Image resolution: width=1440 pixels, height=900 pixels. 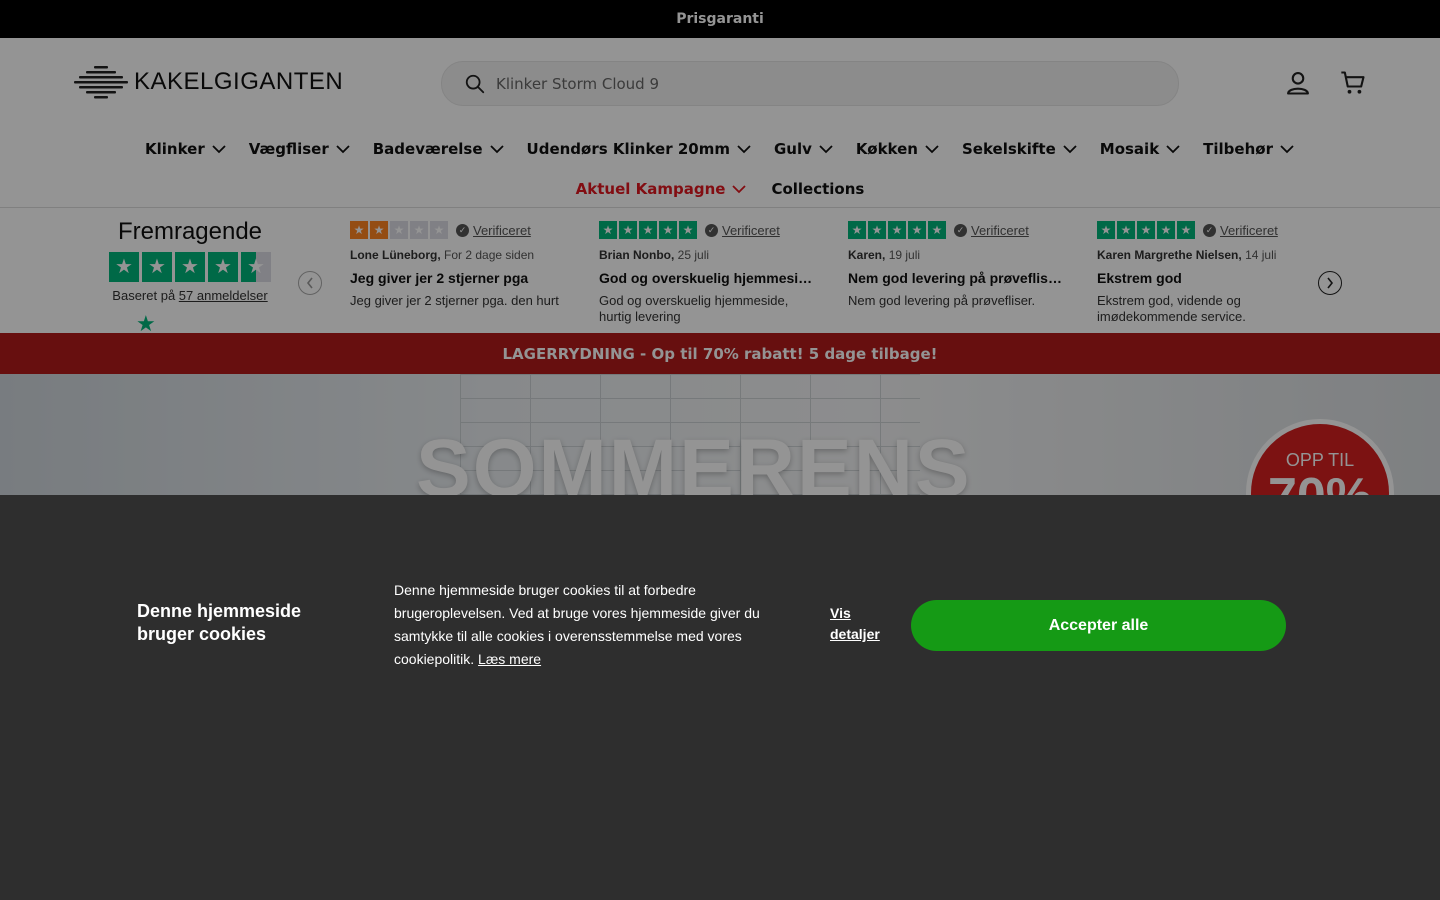 I want to click on logo: KAKELGIGANTEN, so click(x=208, y=82).